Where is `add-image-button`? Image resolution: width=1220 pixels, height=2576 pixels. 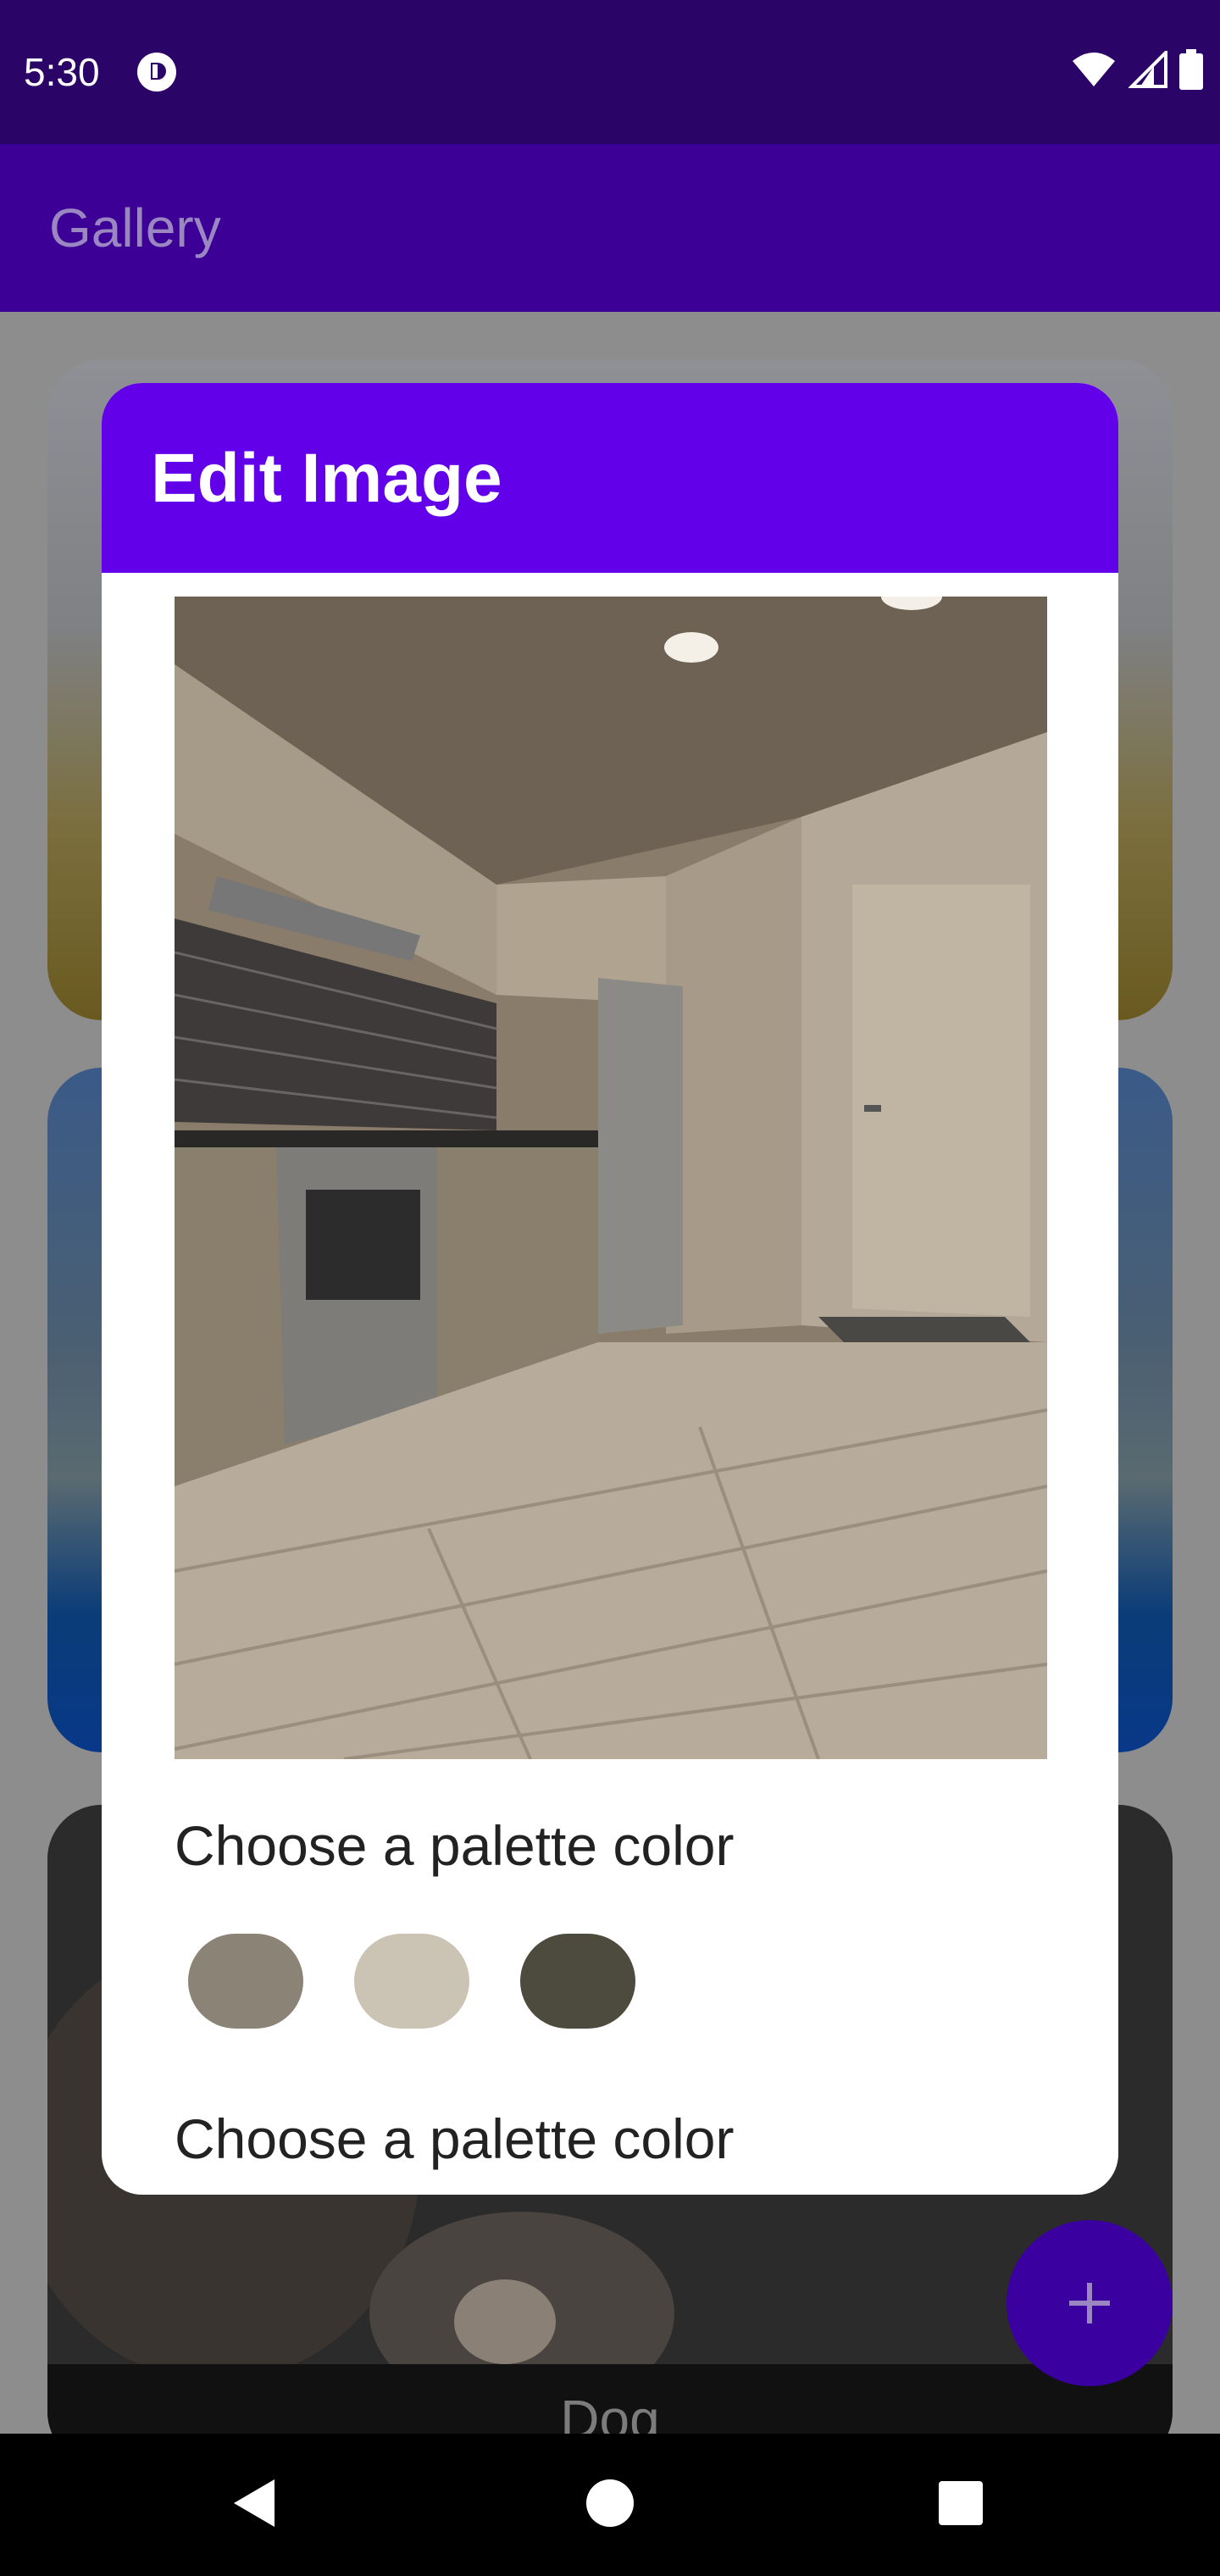
add-image-button is located at coordinates (1089, 2303).